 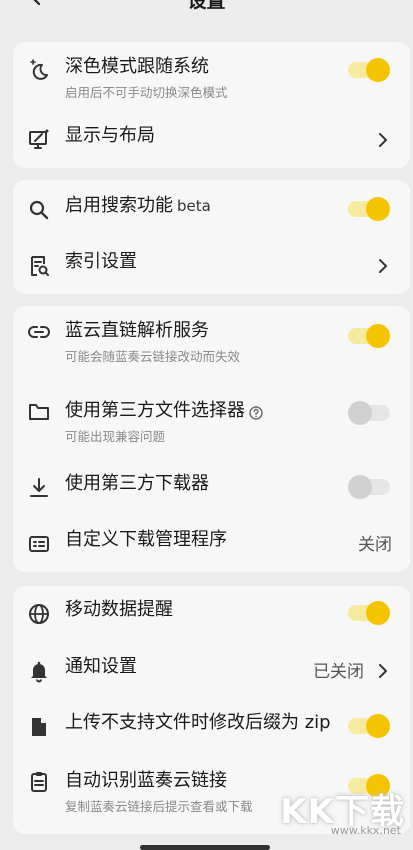 What do you see at coordinates (369, 209) in the screenshot?
I see `enable-search-toggle` at bounding box center [369, 209].